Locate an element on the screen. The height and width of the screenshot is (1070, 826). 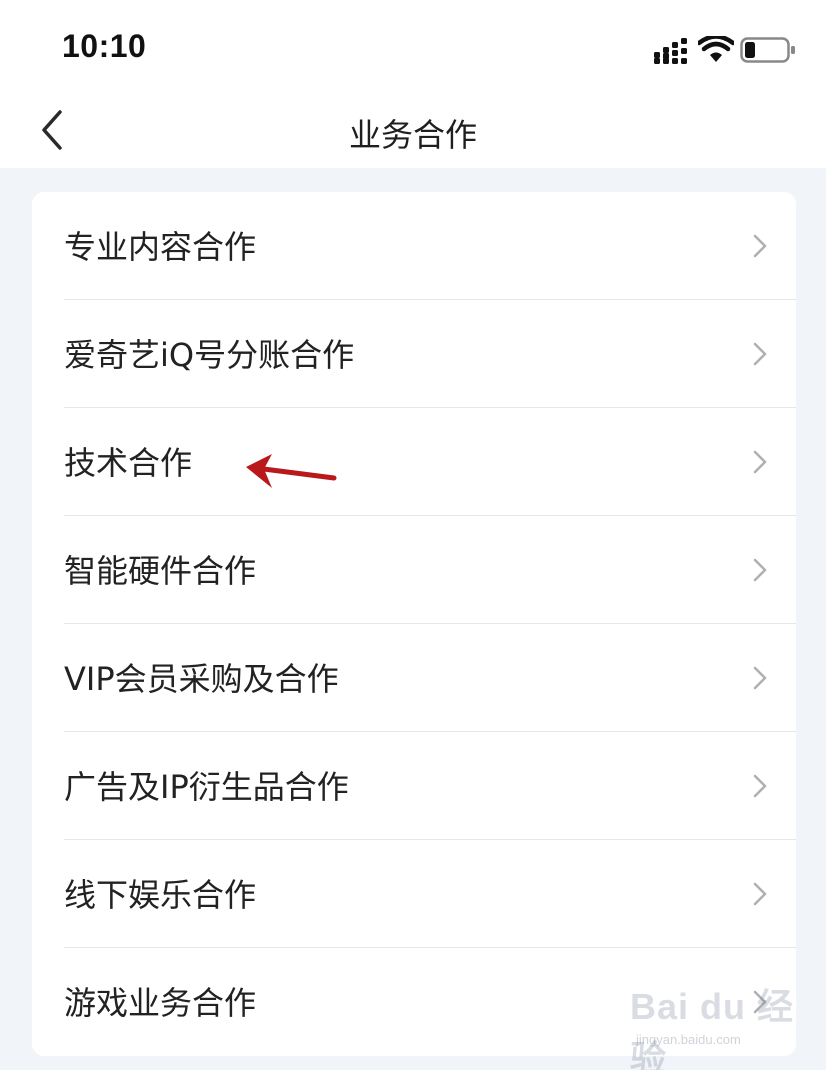
menu-item-label: VIP会员采购及合作 is located at coordinates (201, 679).